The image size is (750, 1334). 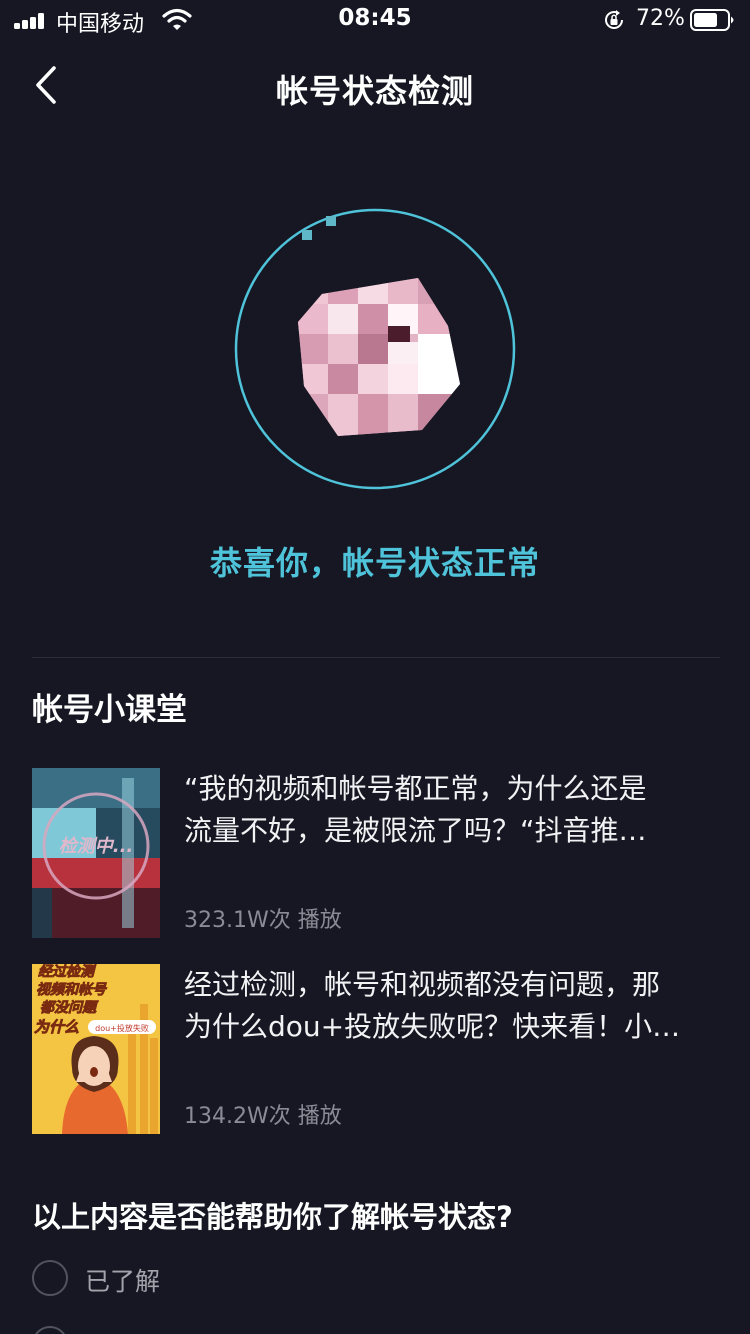 I want to click on thumb-text: 都没问题, so click(x=69, y=1008).